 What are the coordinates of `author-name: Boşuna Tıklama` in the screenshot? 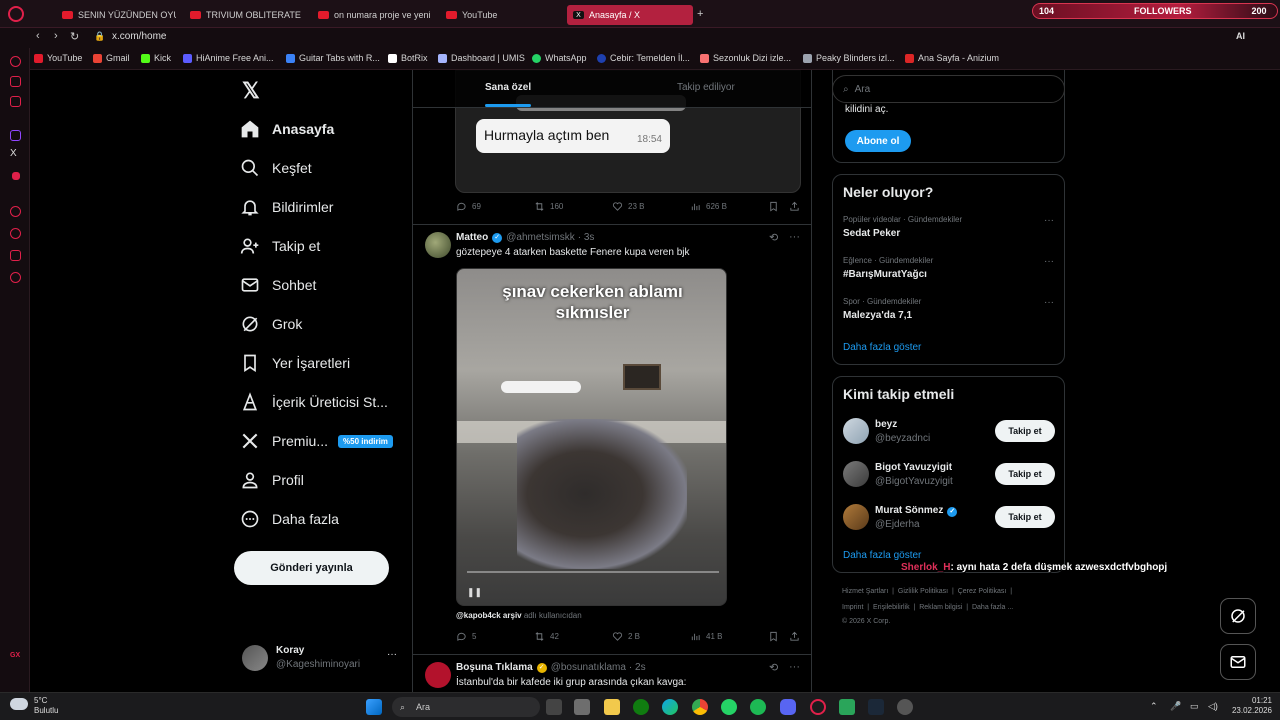 It's located at (494, 667).